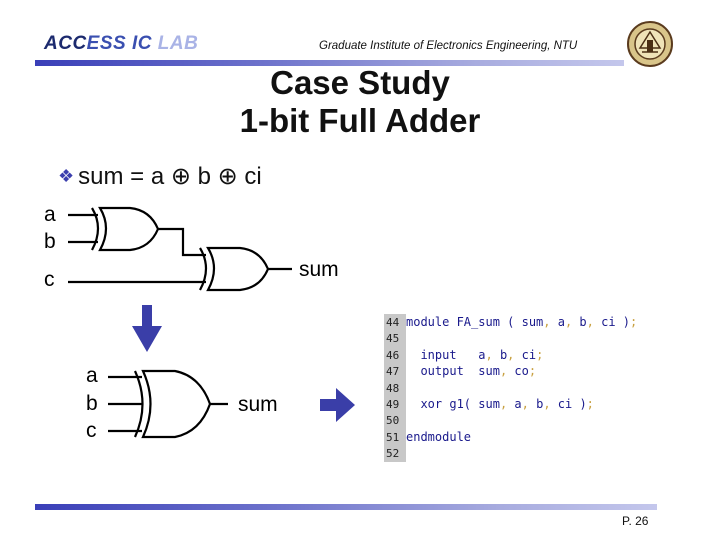  I want to click on code-line: 45, so click(395, 338).